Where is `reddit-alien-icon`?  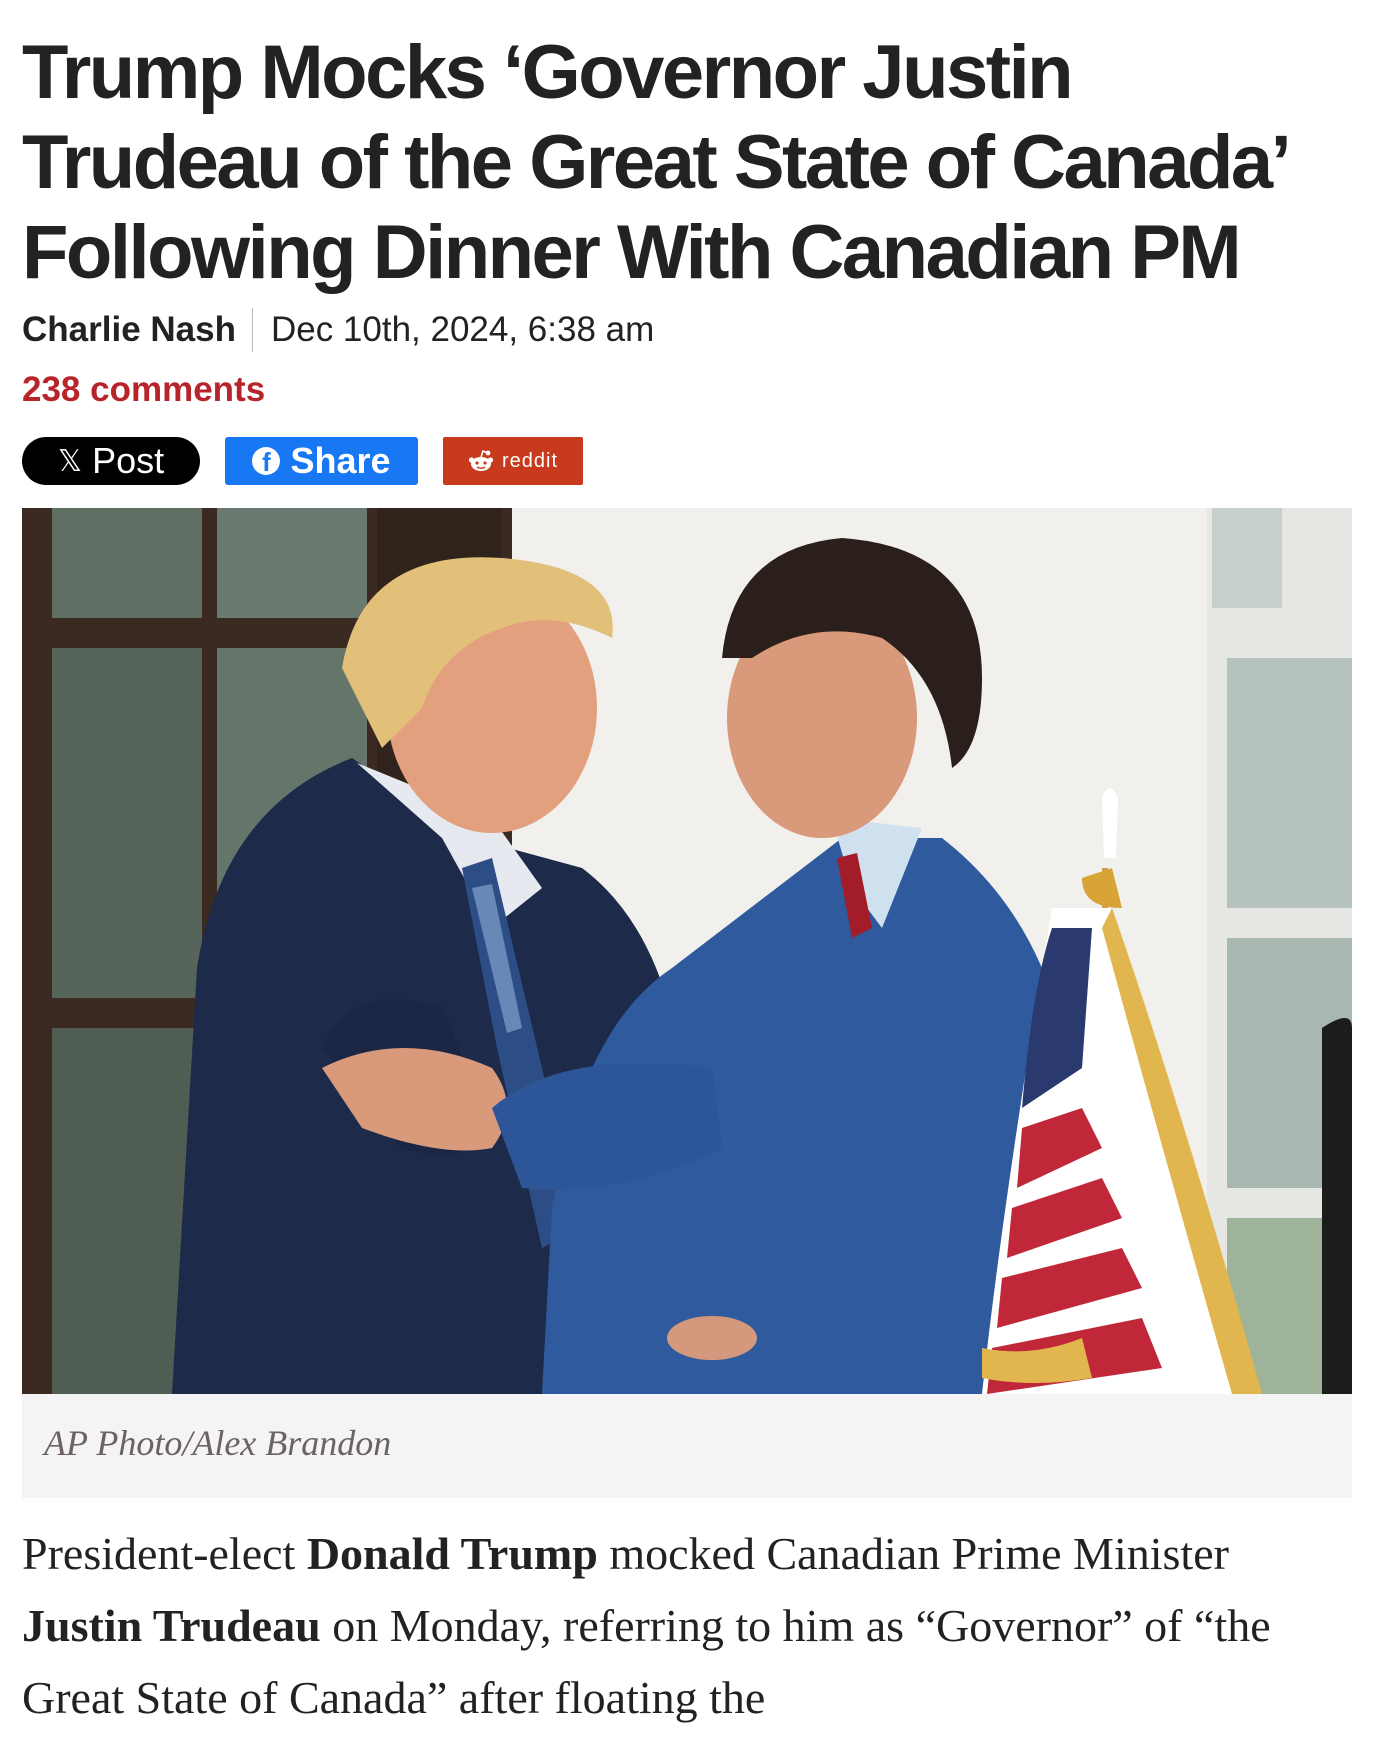 reddit-alien-icon is located at coordinates (481, 460).